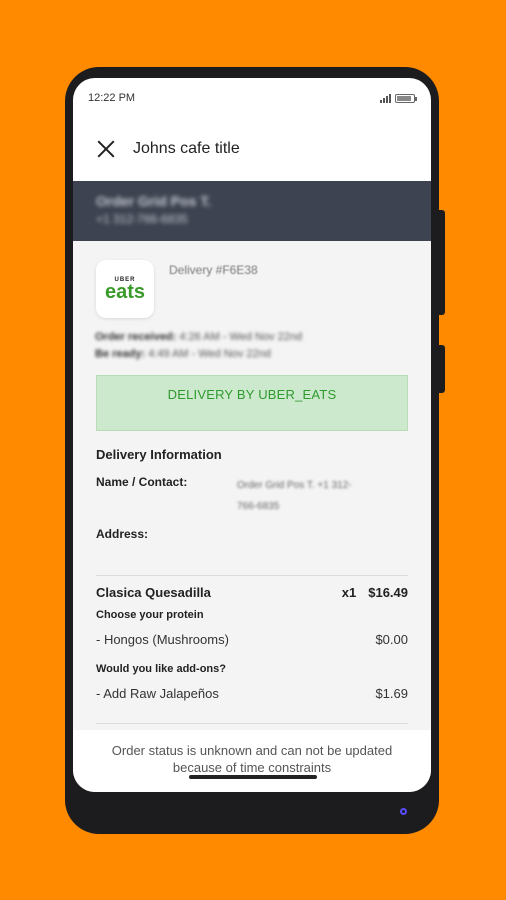 This screenshot has width=506, height=900. I want to click on home-indicator, so click(253, 777).